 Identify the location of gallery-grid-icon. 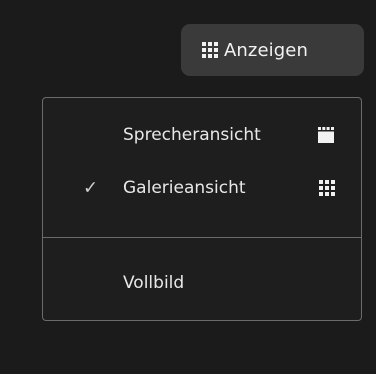
(327, 188).